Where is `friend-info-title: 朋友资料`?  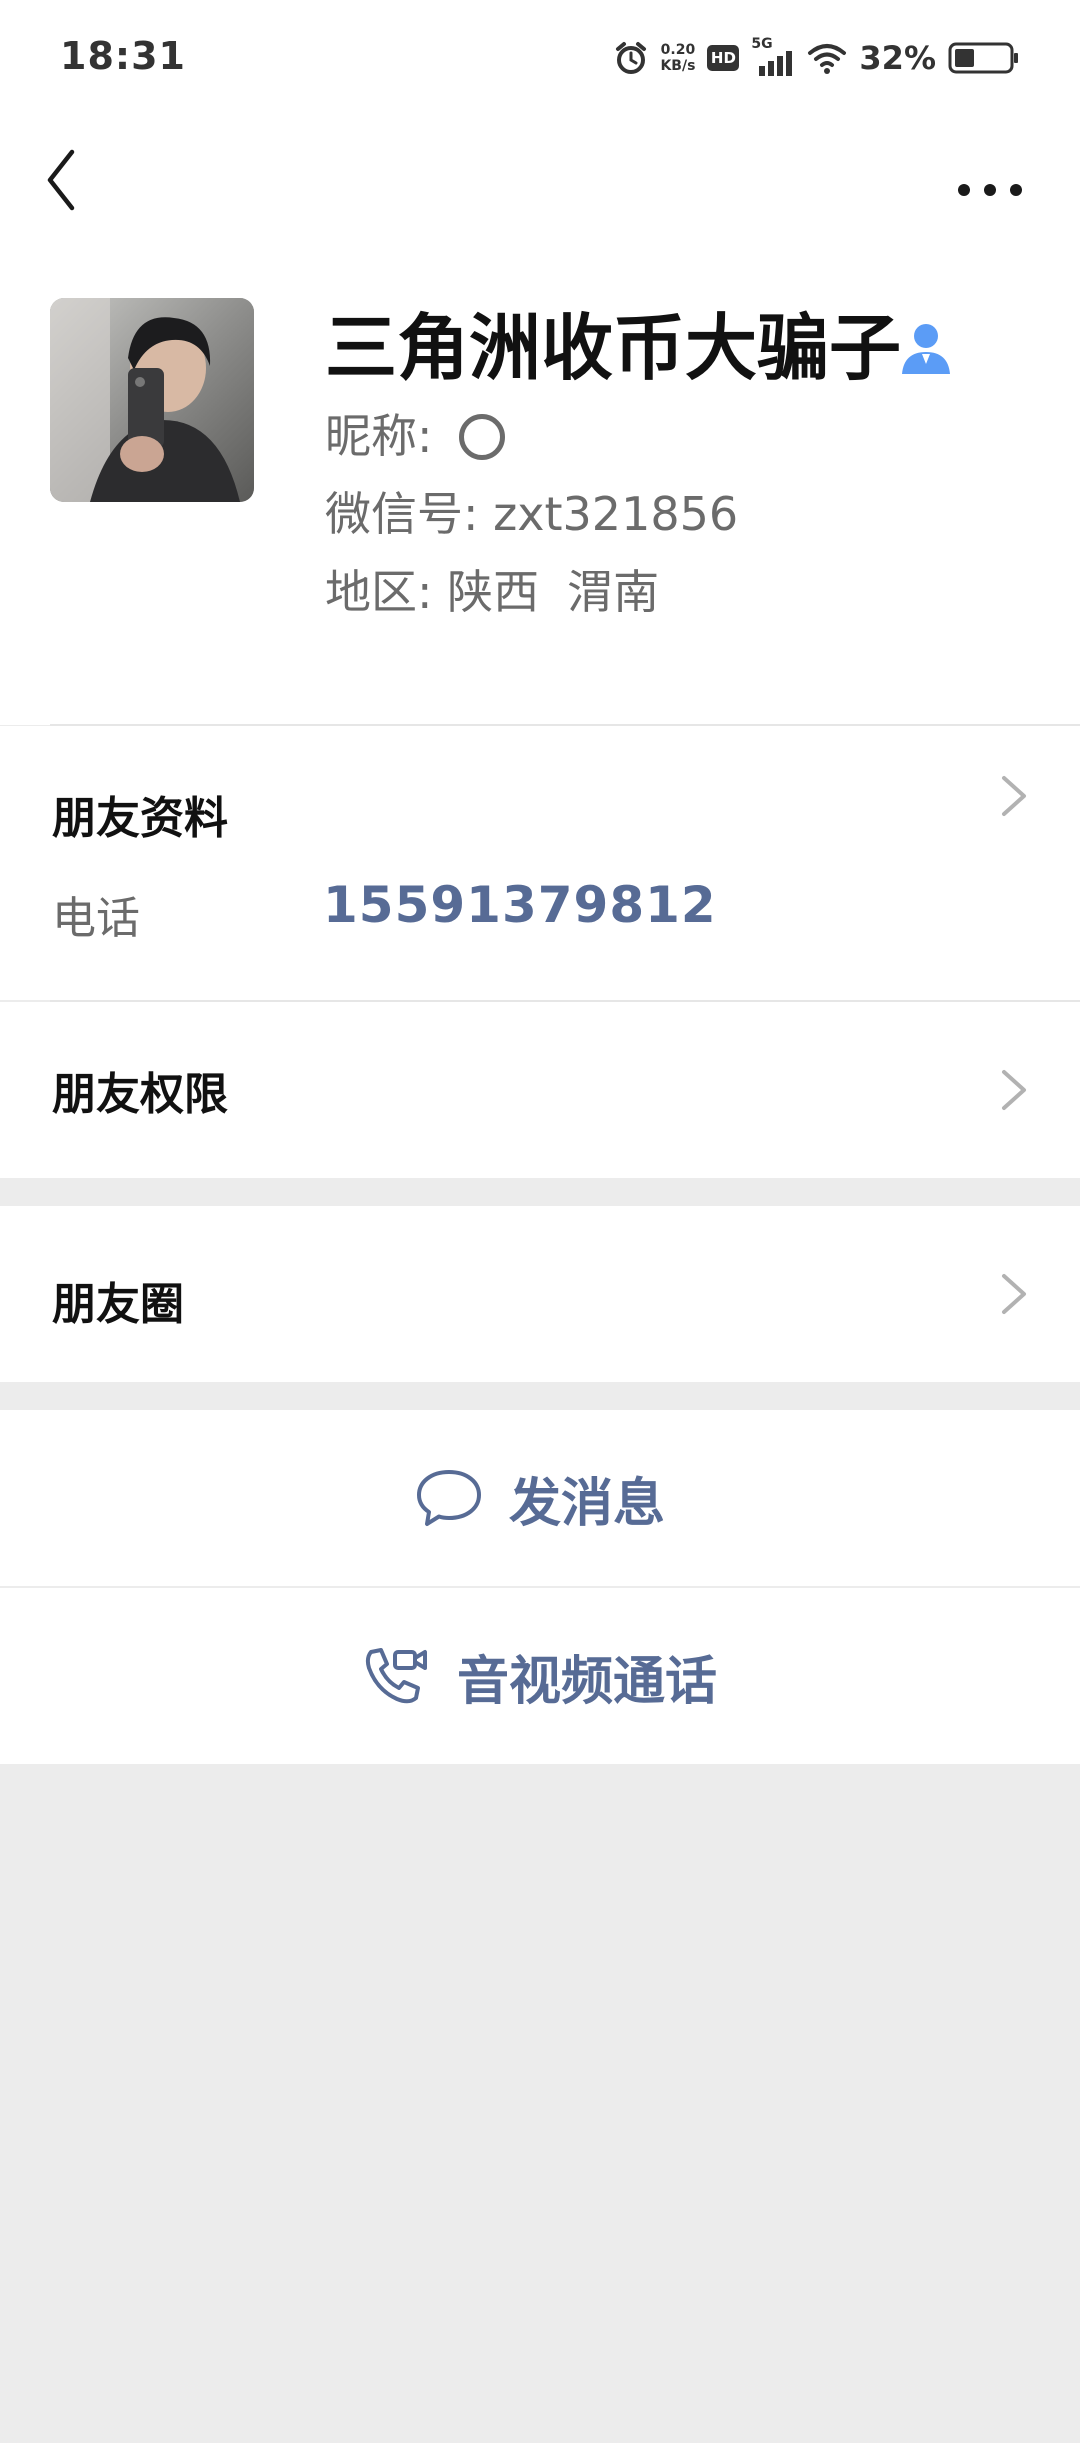 friend-info-title: 朋友资料 is located at coordinates (140, 818).